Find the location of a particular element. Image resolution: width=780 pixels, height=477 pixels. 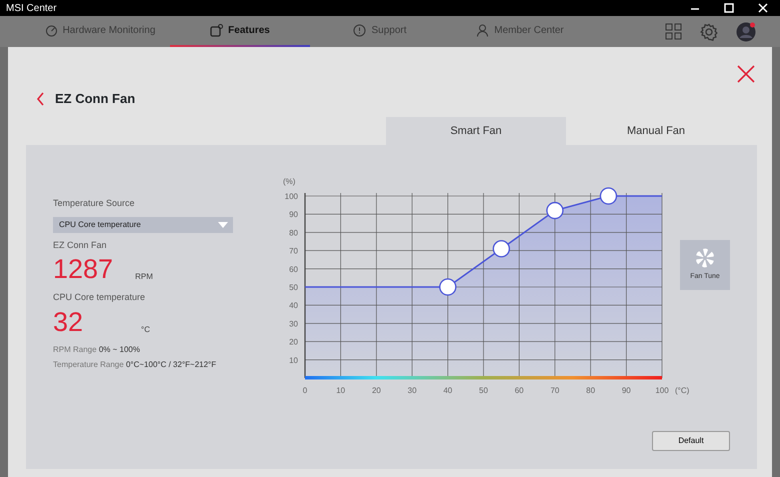

grid-icon is located at coordinates (673, 31).